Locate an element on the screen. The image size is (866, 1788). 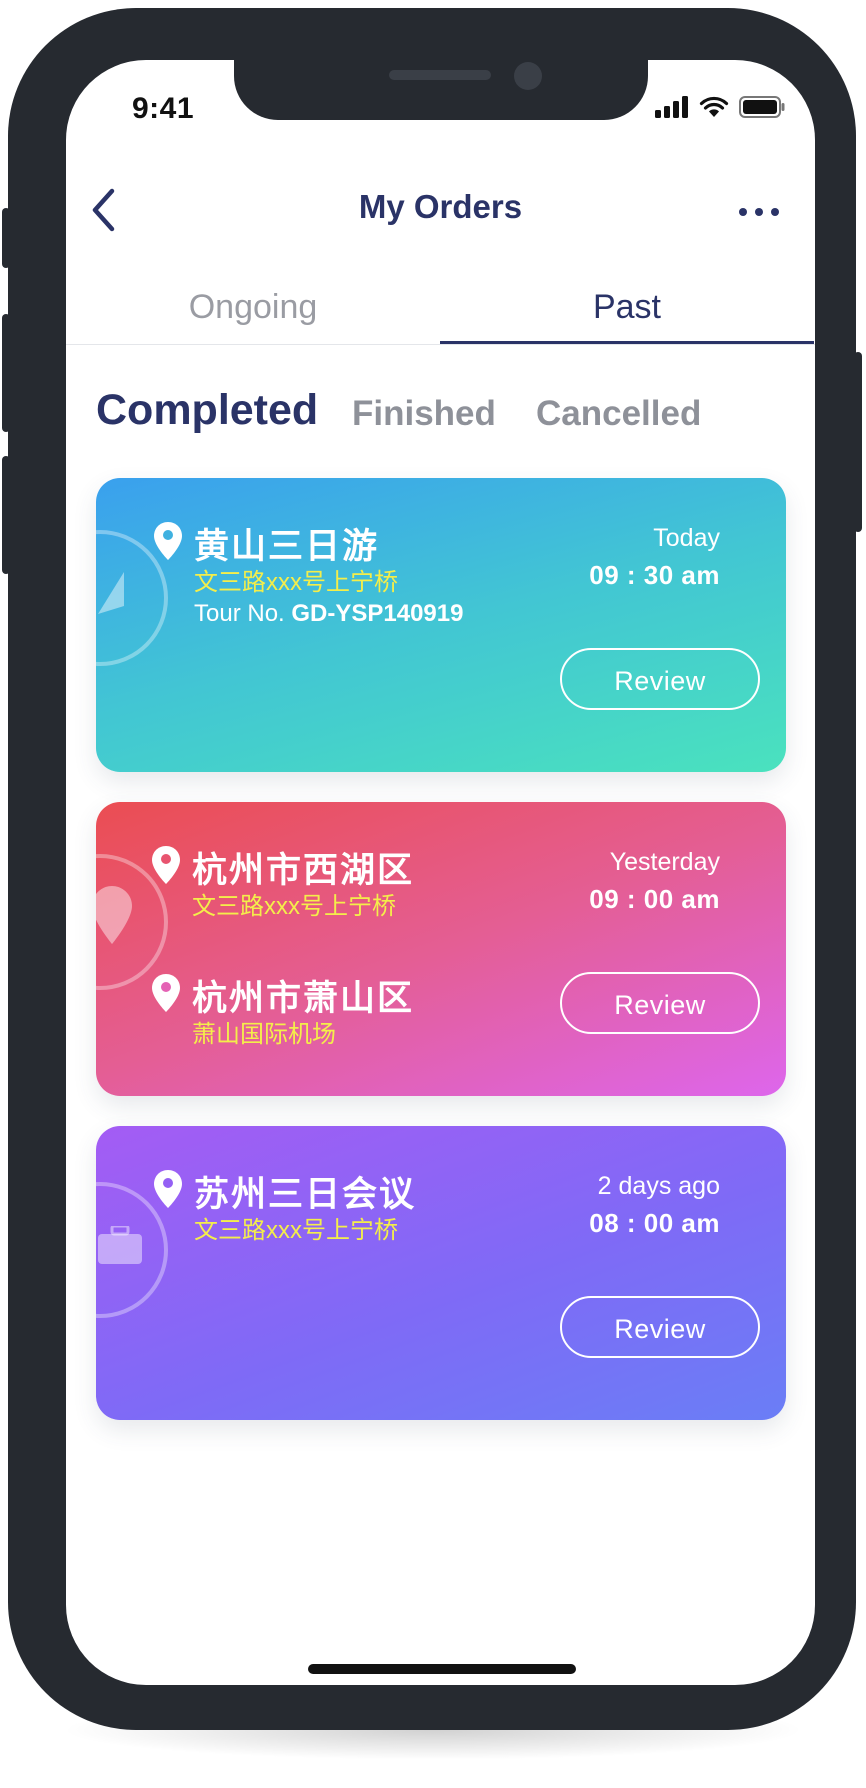
camera-icon is located at coordinates (528, 76).